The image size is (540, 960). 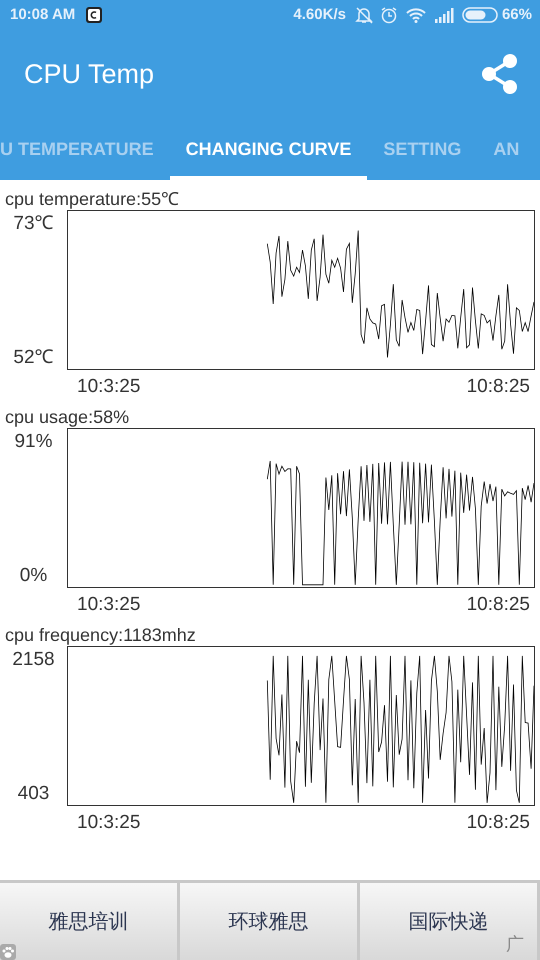 I want to click on chart-title: cpu usage:58%, so click(x=67, y=417).